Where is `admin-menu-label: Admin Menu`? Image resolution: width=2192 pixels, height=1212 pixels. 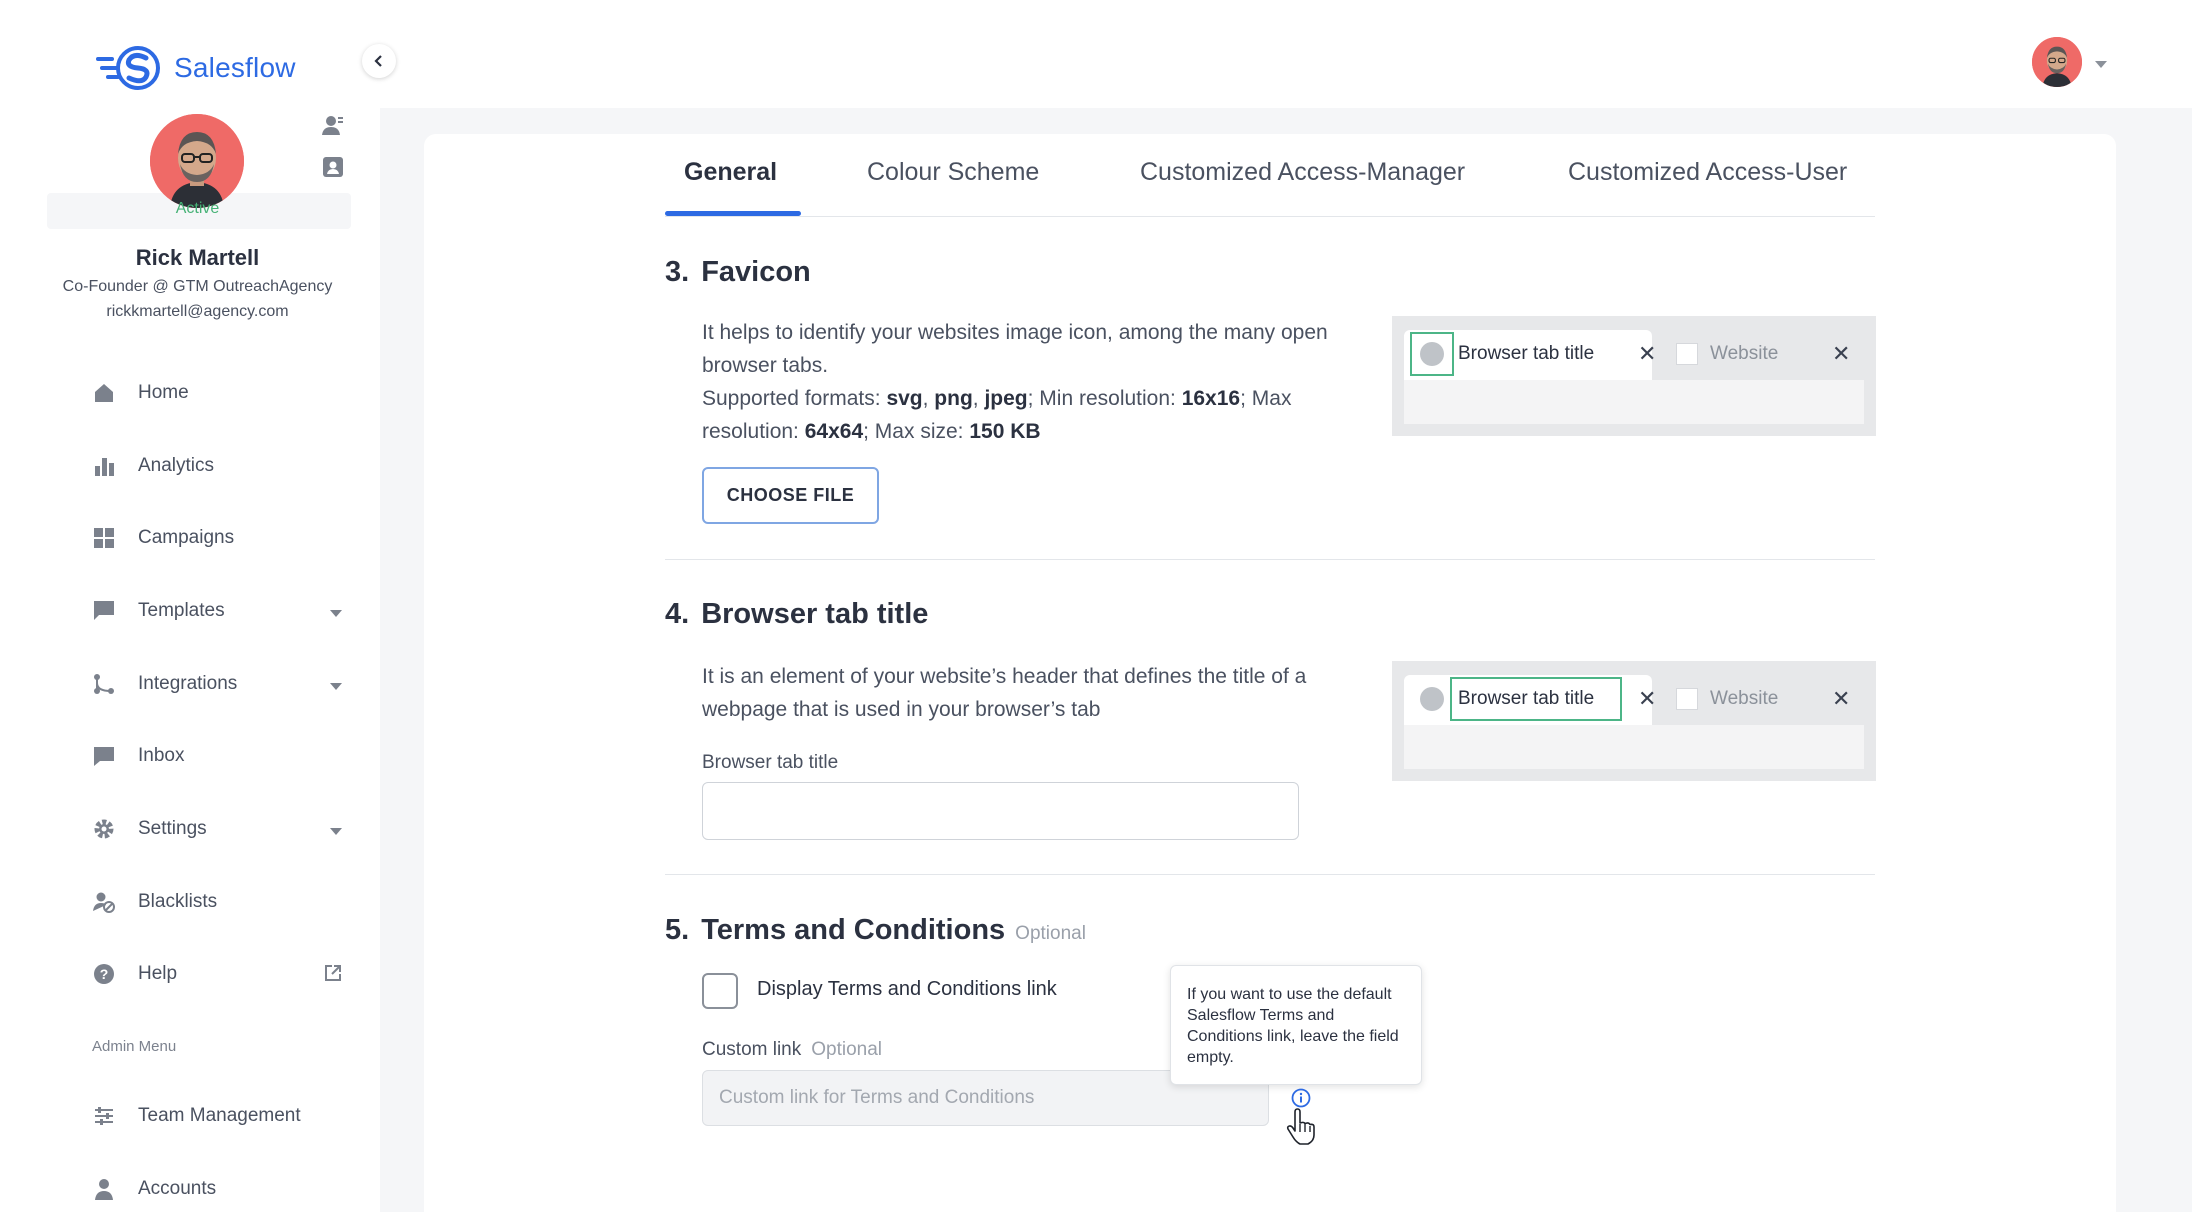
admin-menu-label: Admin Menu is located at coordinates (134, 1046).